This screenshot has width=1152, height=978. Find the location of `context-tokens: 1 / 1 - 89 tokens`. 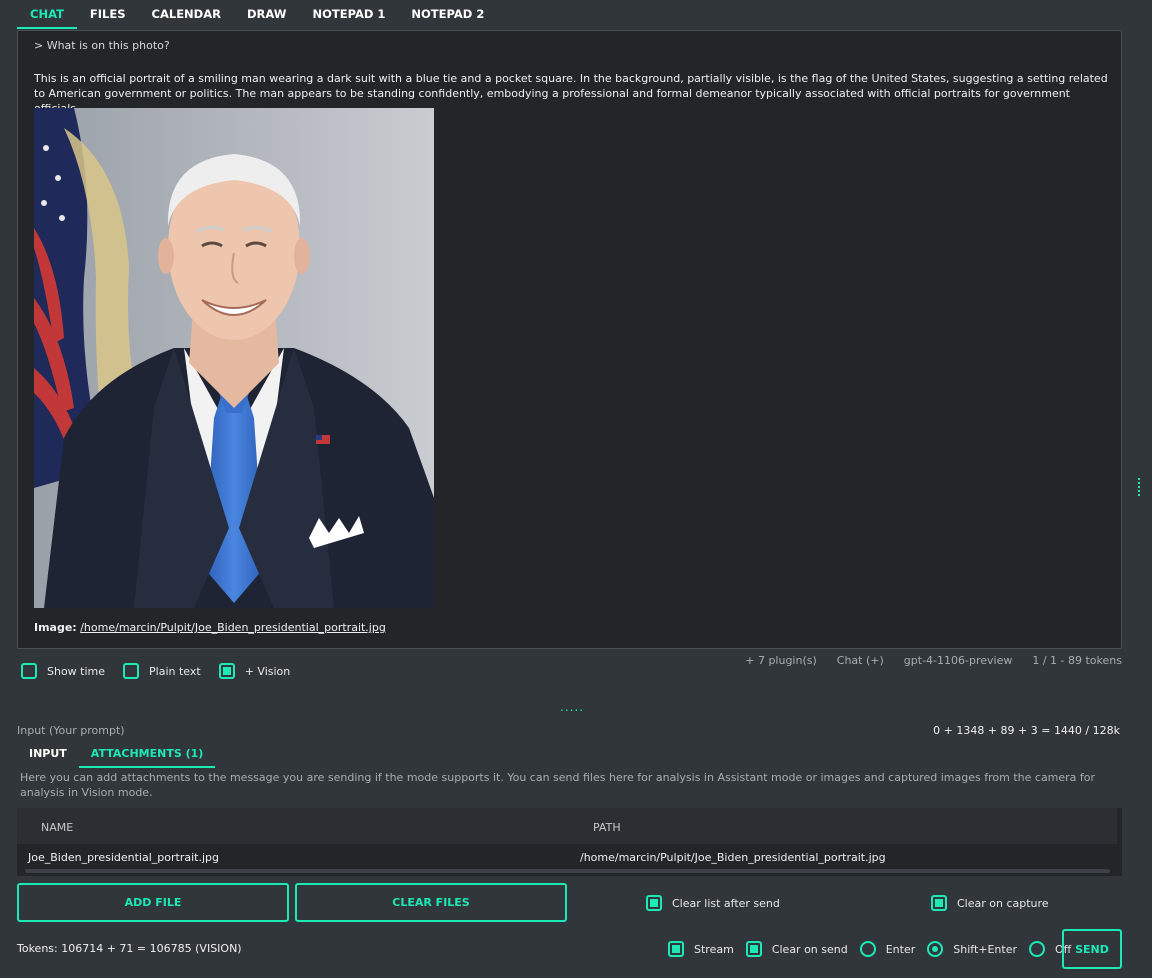

context-tokens: 1 / 1 - 89 tokens is located at coordinates (1077, 660).